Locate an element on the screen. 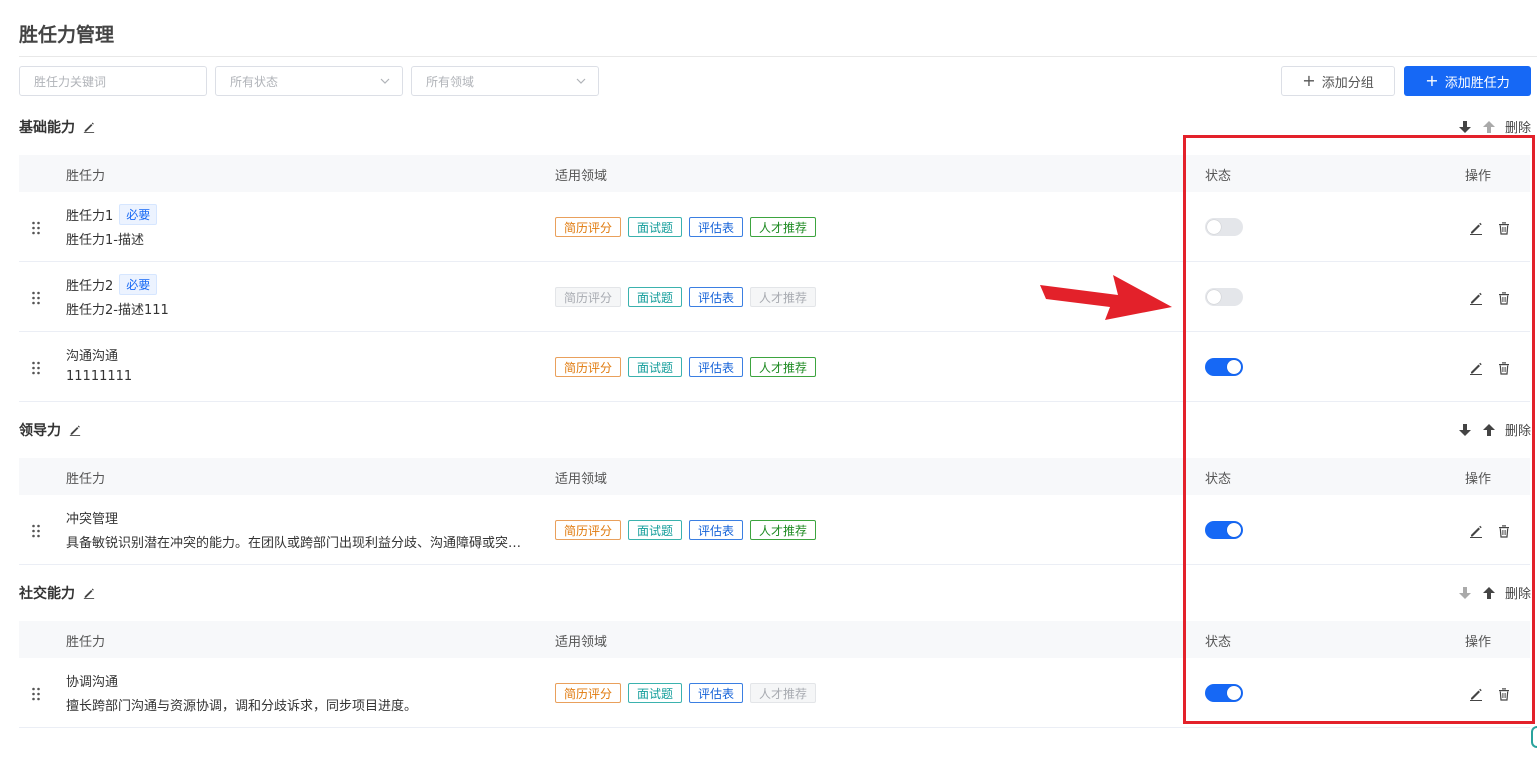 This screenshot has width=1537, height=775. status-select-value: 所有状态 is located at coordinates (254, 81).